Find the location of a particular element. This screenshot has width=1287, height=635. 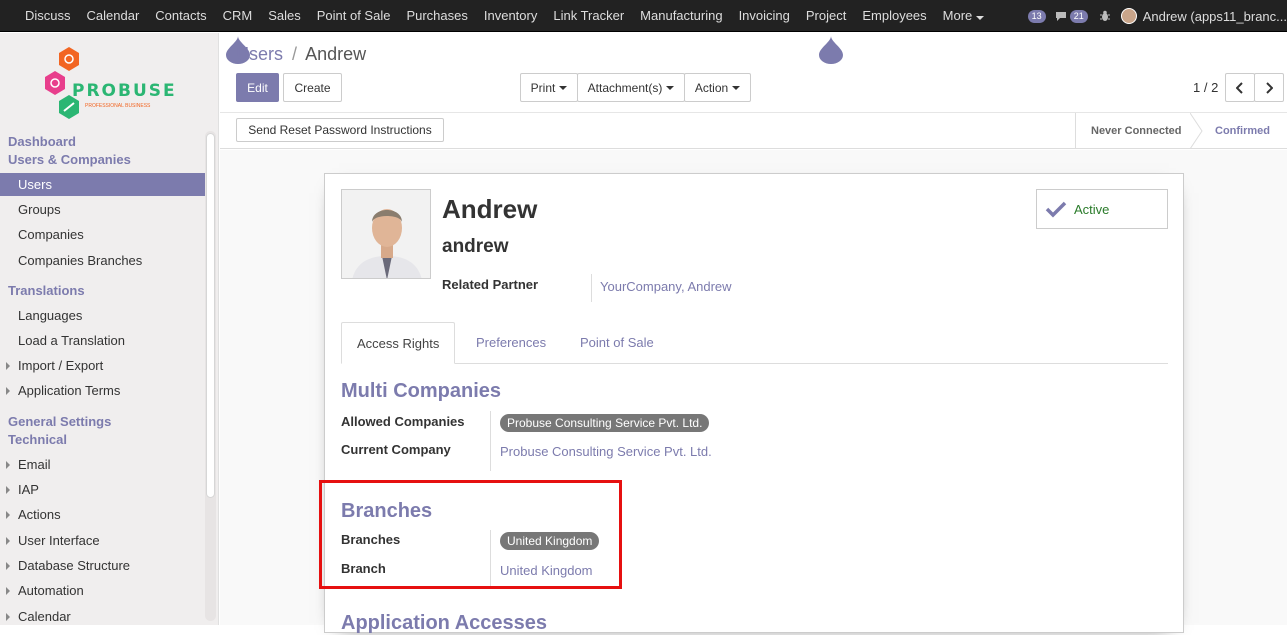

stage-arrow is located at coordinates (1196, 131).